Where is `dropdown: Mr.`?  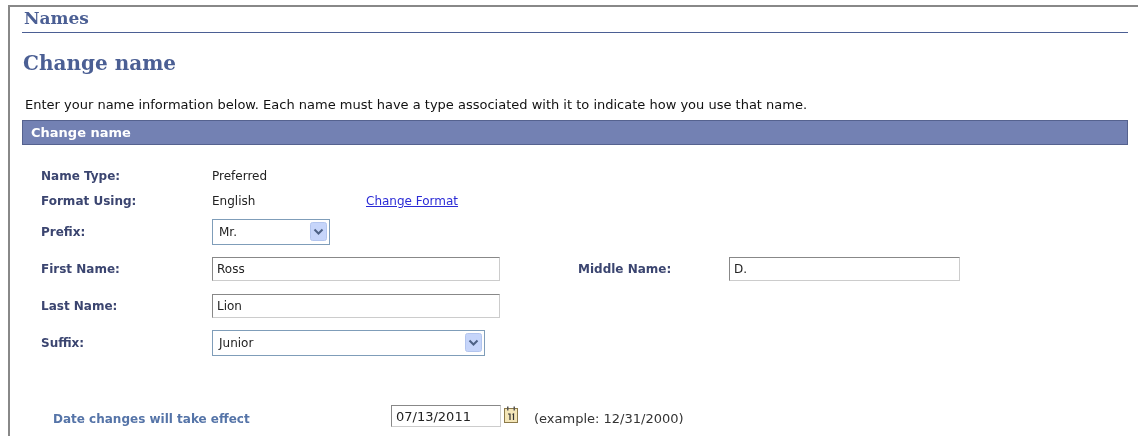 dropdown: Mr. is located at coordinates (271, 231).